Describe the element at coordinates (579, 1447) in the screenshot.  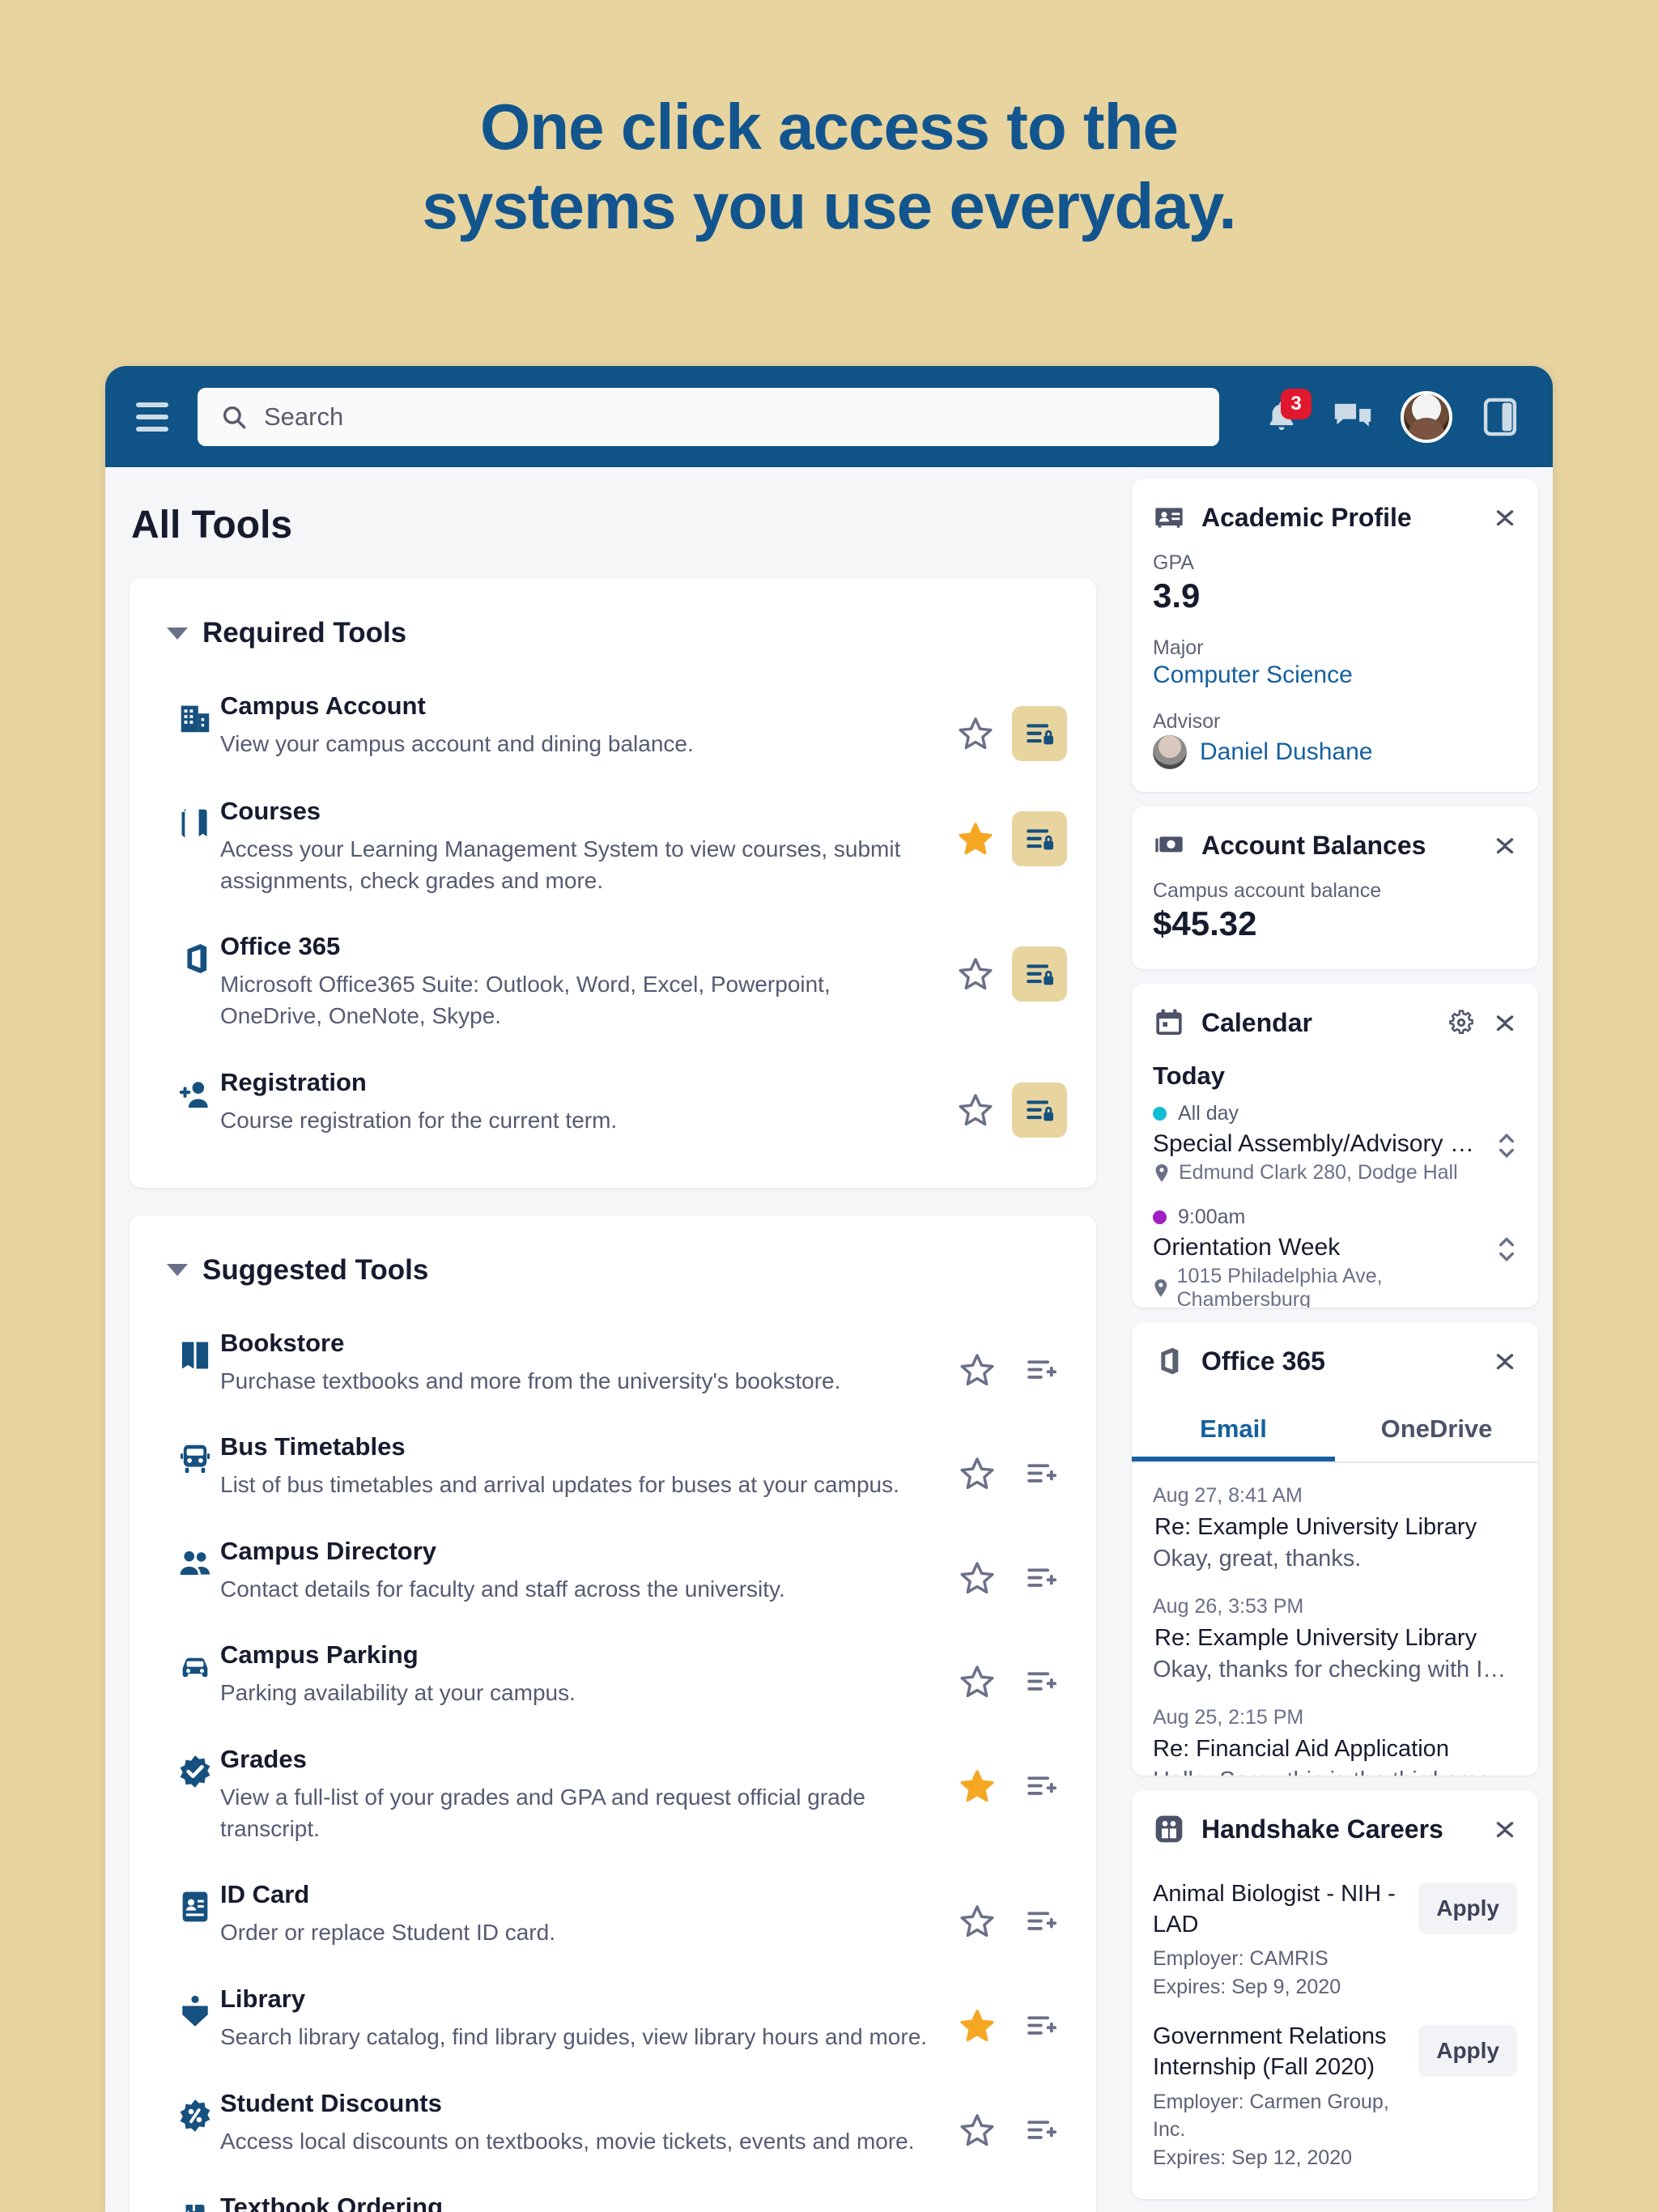
I see `tool-name: Bus Timetables` at that location.